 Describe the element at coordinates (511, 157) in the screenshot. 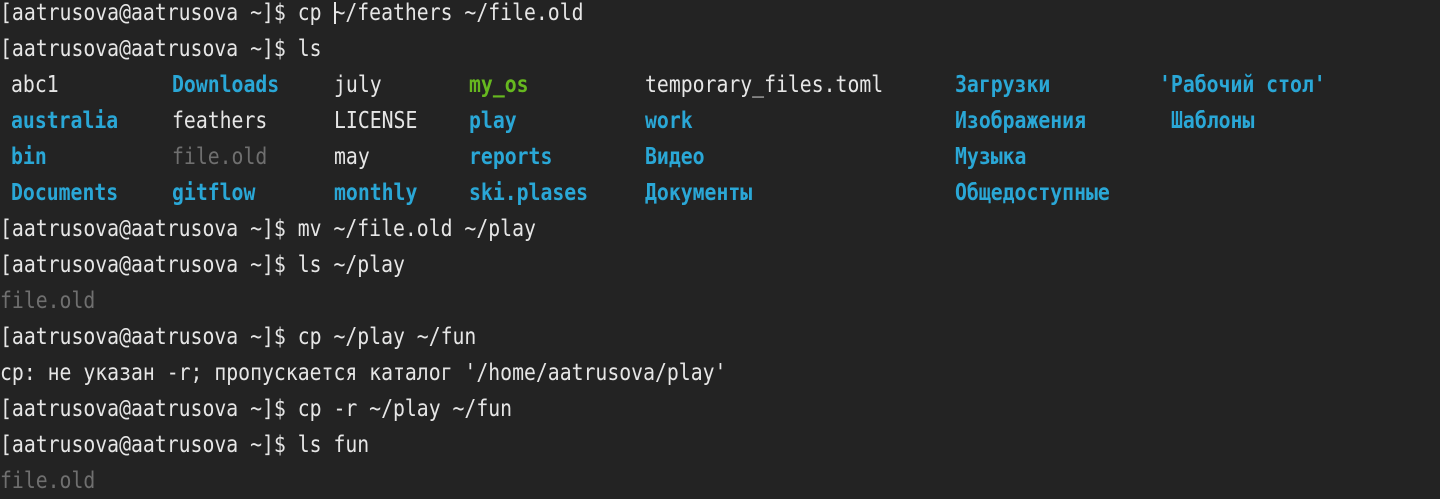

I see `ls-item: reports` at that location.